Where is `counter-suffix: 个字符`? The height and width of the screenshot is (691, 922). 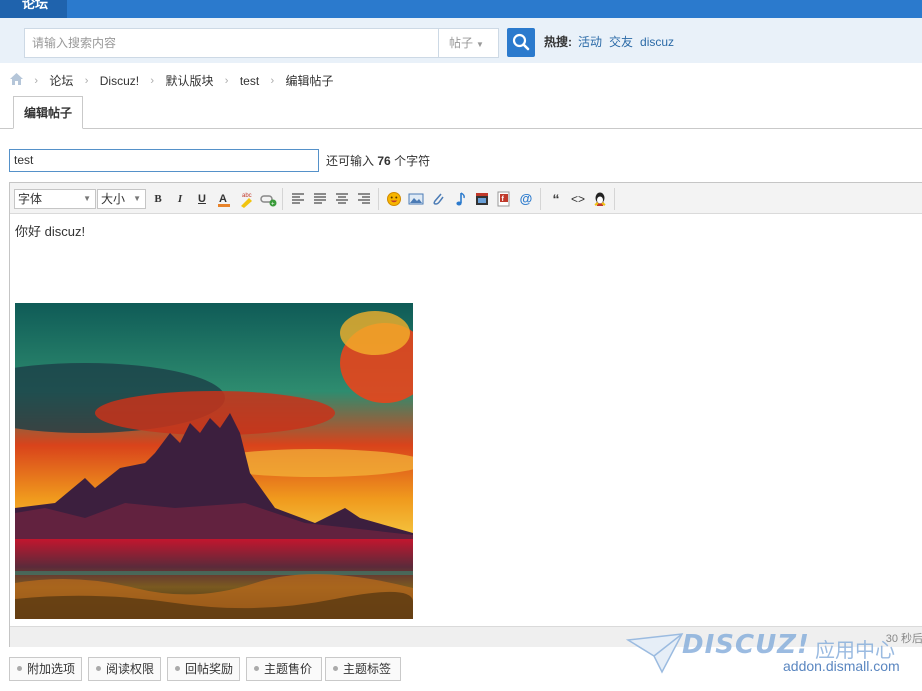
counter-suffix: 个字符 is located at coordinates (412, 161).